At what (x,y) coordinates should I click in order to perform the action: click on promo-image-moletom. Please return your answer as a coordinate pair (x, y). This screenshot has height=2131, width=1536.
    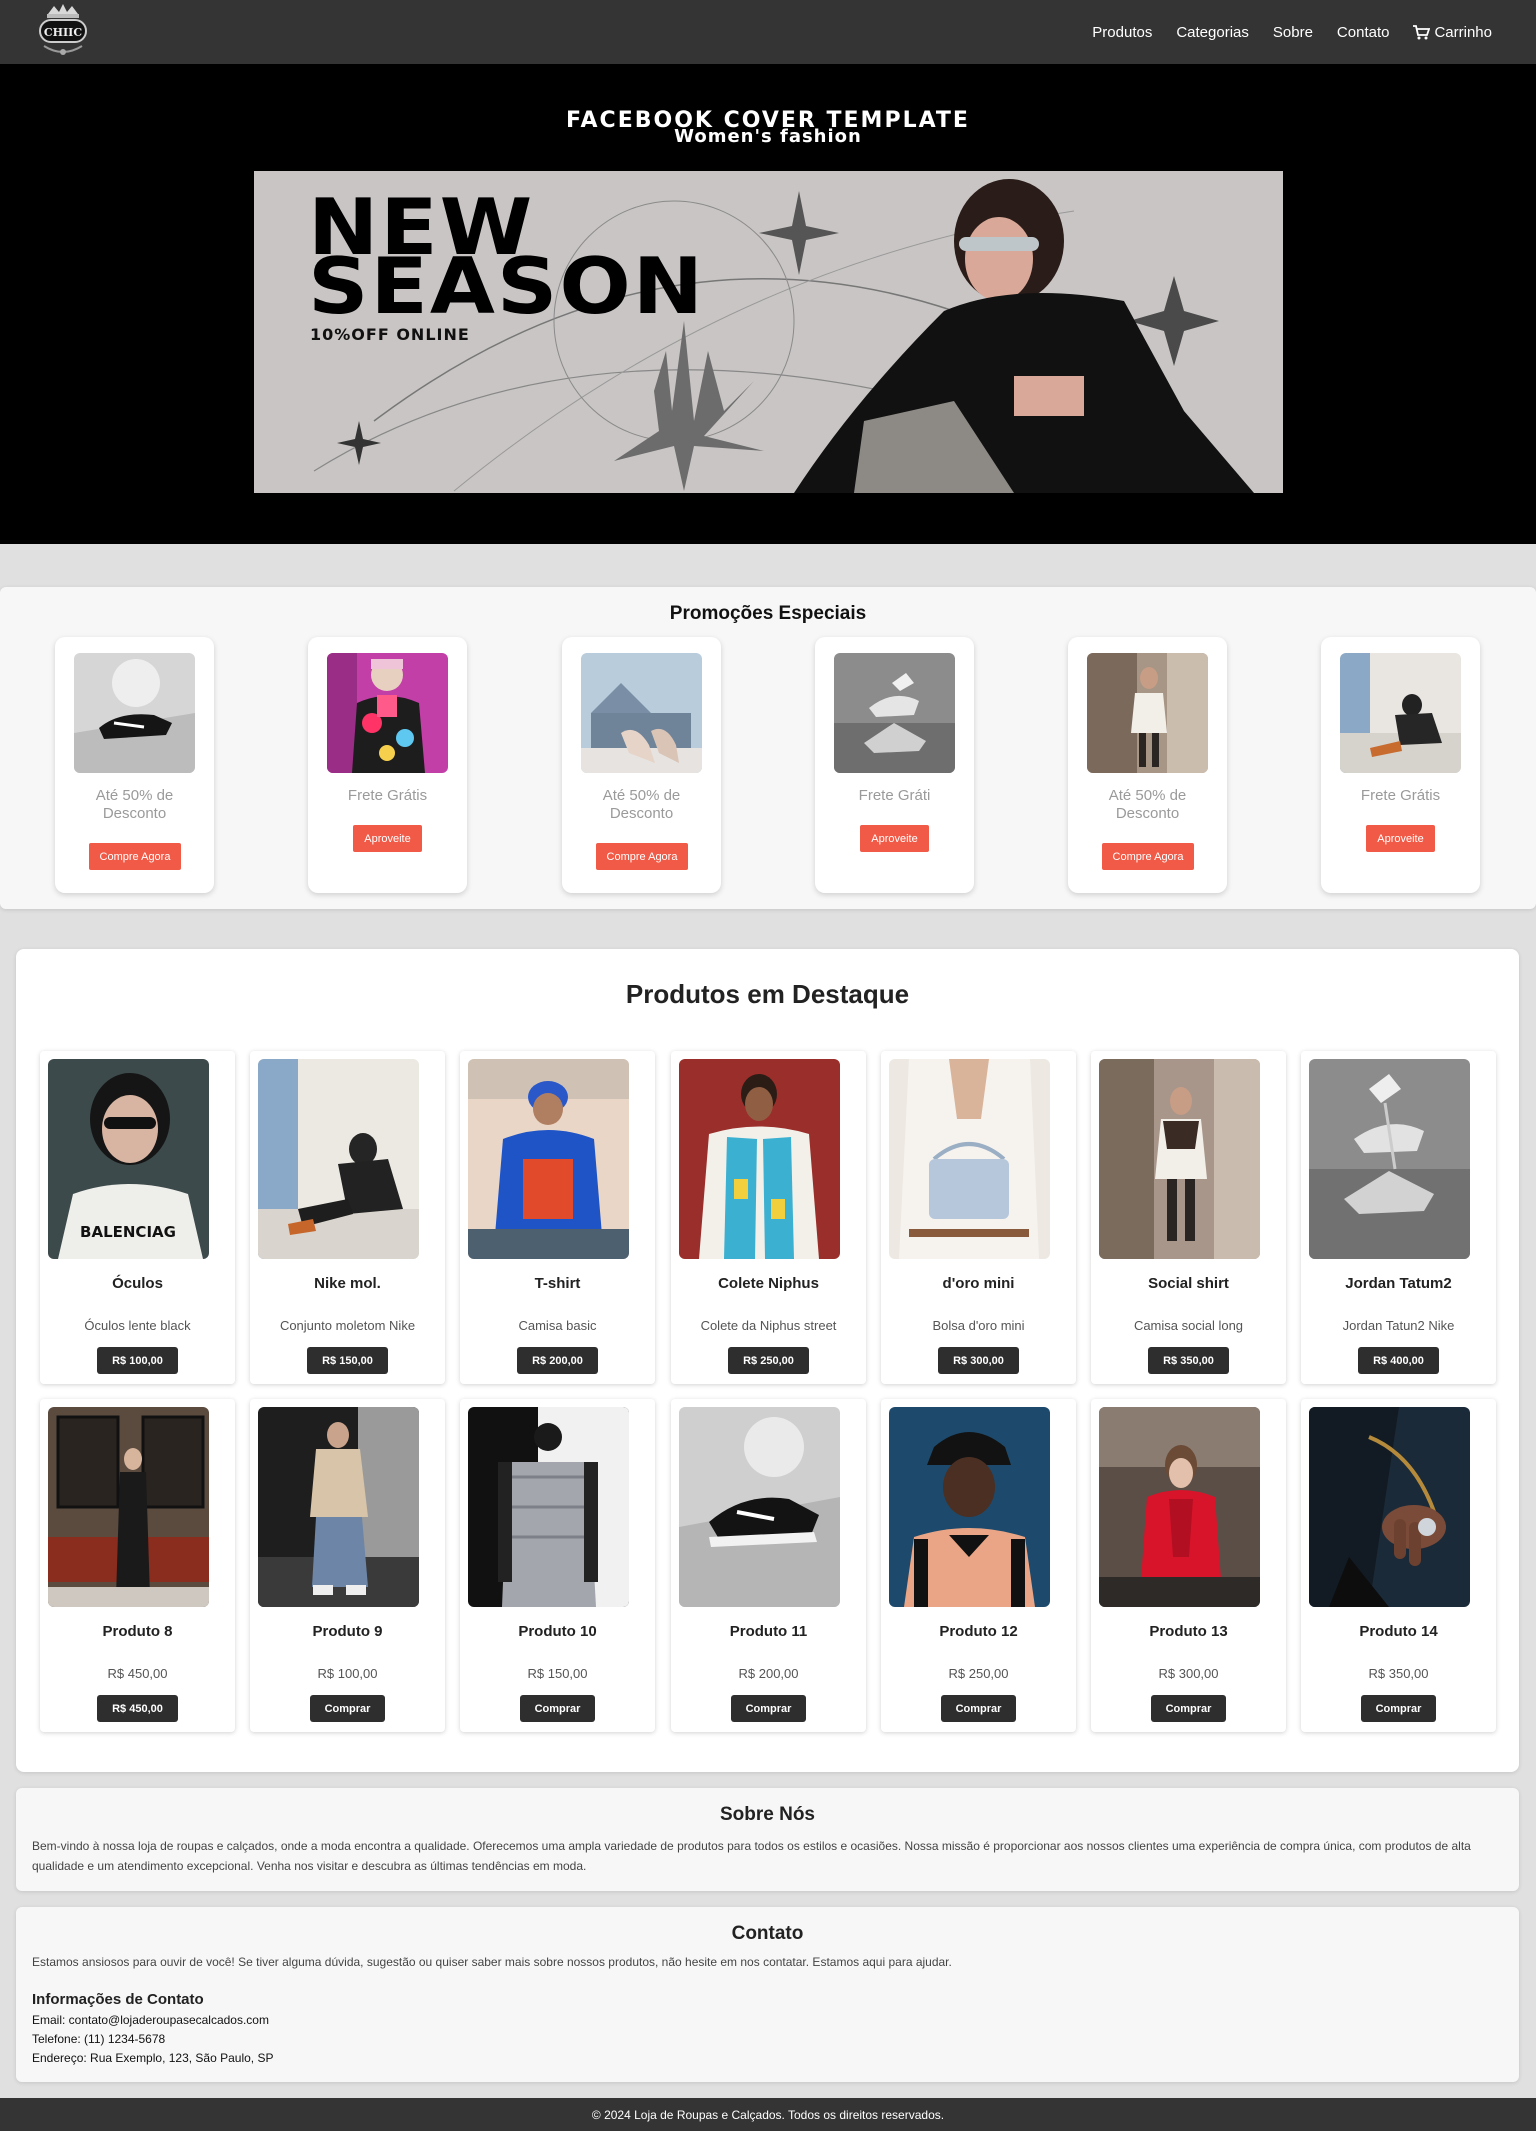
    Looking at the image, I should click on (1400, 713).